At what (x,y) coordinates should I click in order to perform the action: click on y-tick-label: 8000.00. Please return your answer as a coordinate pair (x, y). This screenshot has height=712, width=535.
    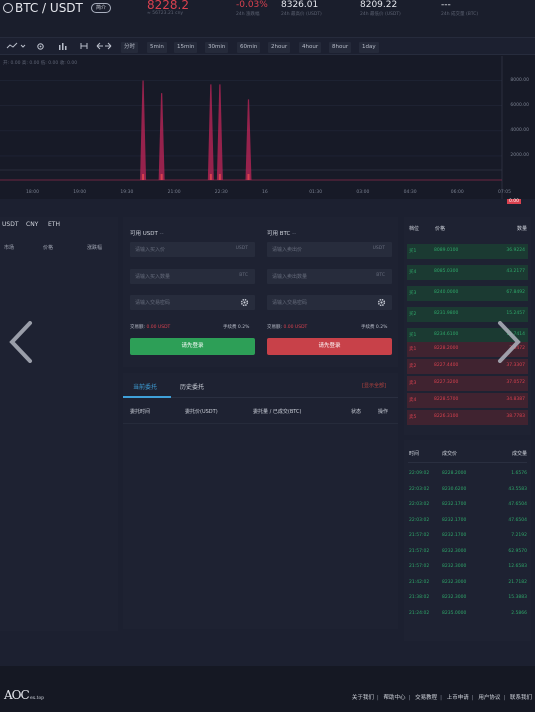
    Looking at the image, I should click on (519, 80).